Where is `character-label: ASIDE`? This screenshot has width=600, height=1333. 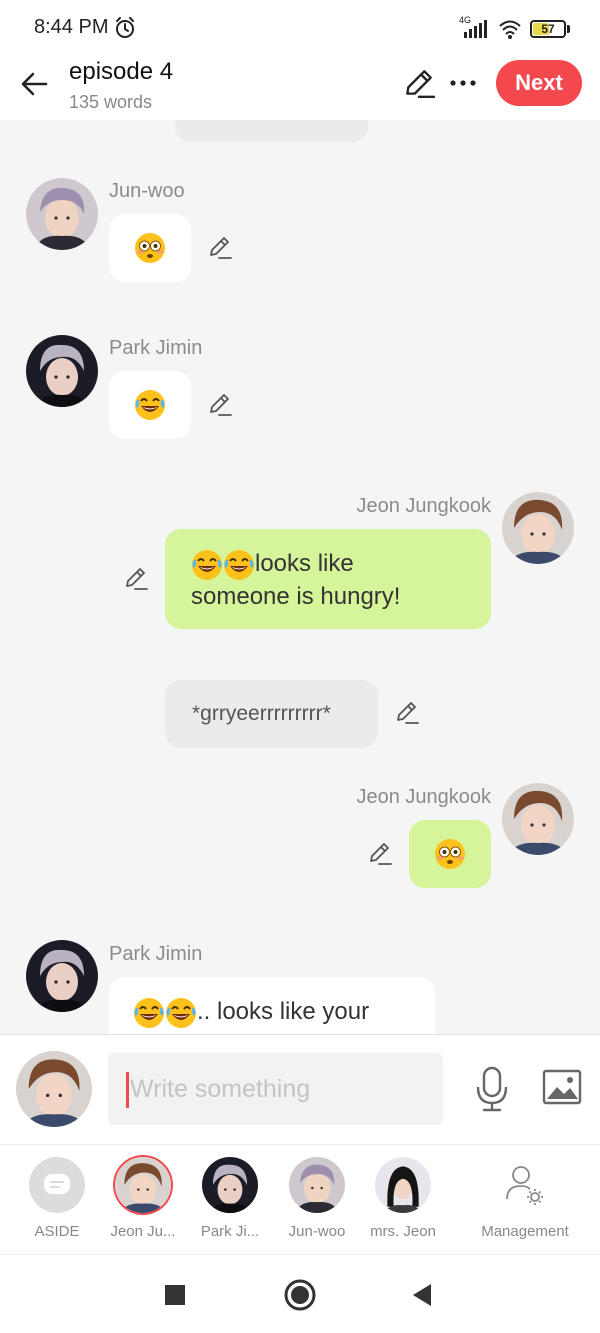
character-label: ASIDE is located at coordinates (57, 1231).